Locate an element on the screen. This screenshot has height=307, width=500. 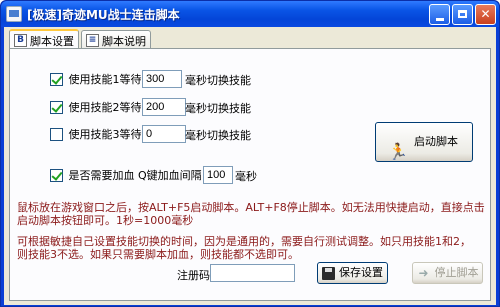
skill-1-checkbox is located at coordinates (56, 79).